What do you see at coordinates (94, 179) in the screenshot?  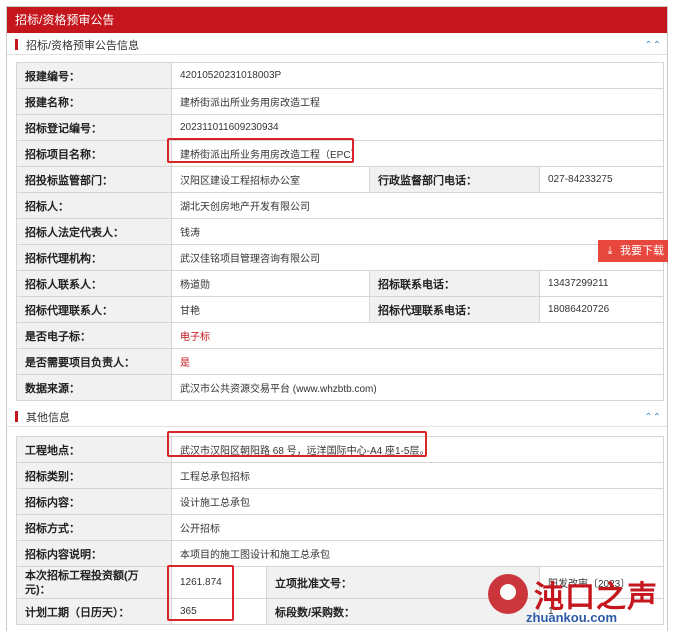 I see `field-label: 招投标监管部门：` at bounding box center [94, 179].